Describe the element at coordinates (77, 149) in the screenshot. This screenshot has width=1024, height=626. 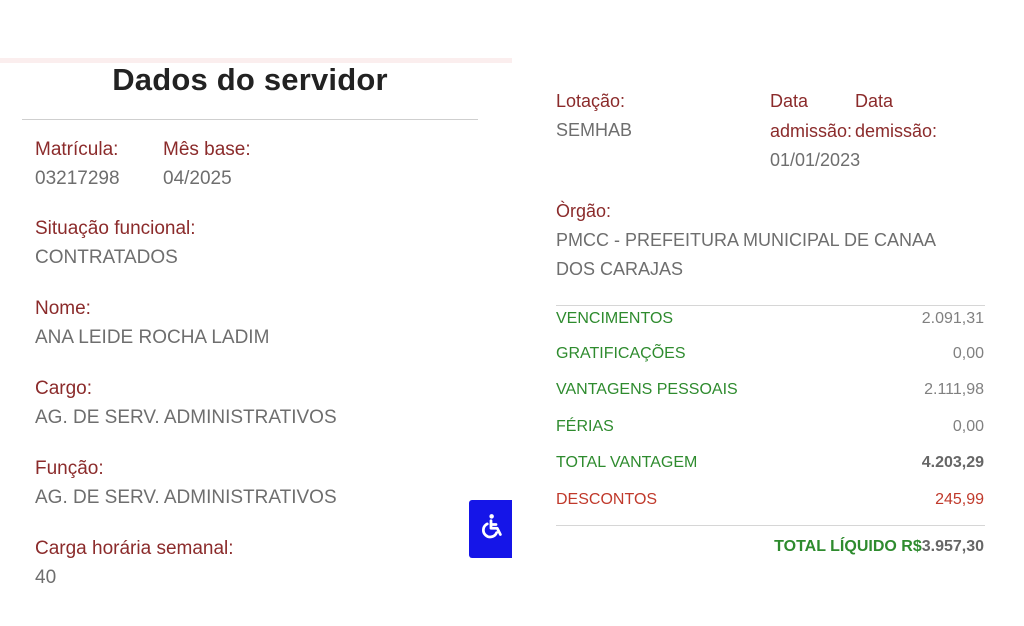
I see `matricula-label: Matrícula:` at that location.